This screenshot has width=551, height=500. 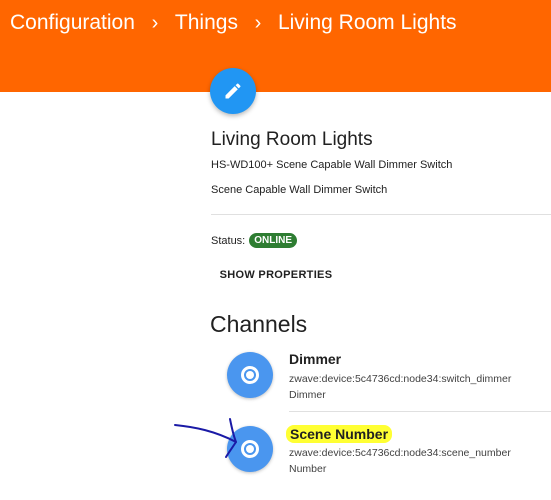 I want to click on edit-thing-button, so click(x=233, y=91).